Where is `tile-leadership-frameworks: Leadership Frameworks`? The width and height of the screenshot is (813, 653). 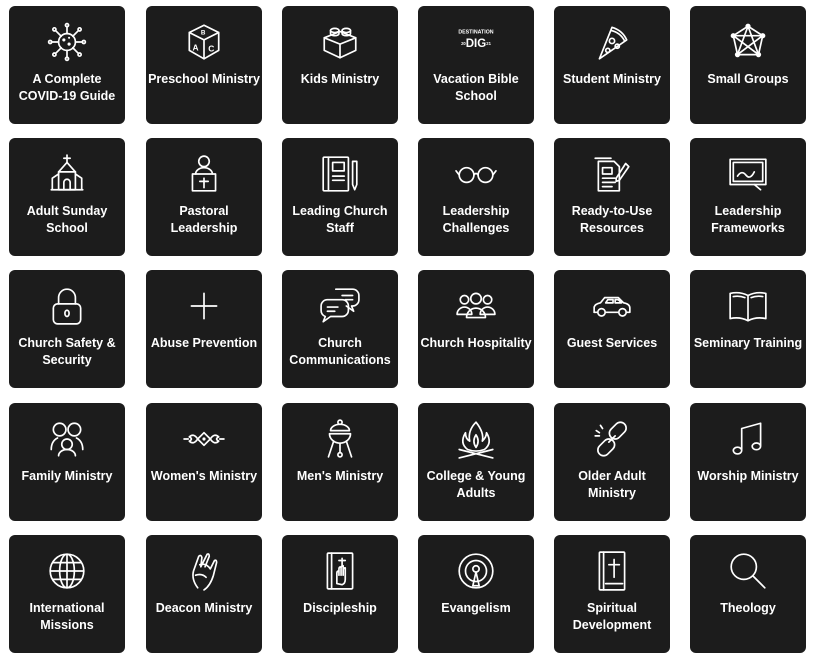 tile-leadership-frameworks: Leadership Frameworks is located at coordinates (748, 197).